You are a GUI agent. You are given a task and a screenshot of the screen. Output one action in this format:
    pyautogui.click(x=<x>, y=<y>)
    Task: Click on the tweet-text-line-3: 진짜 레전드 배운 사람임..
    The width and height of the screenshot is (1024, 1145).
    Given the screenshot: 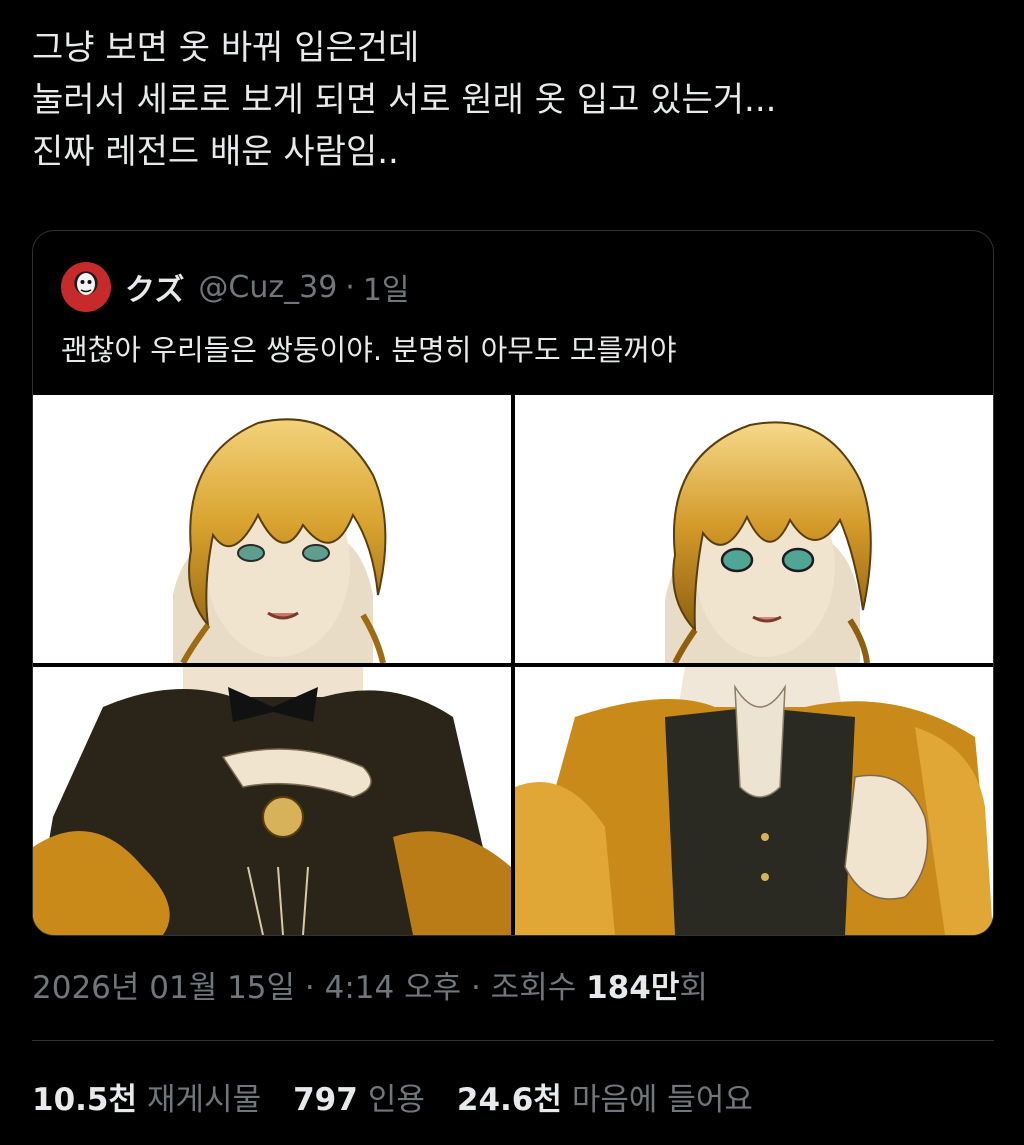 What is the action you would take?
    pyautogui.click(x=215, y=152)
    